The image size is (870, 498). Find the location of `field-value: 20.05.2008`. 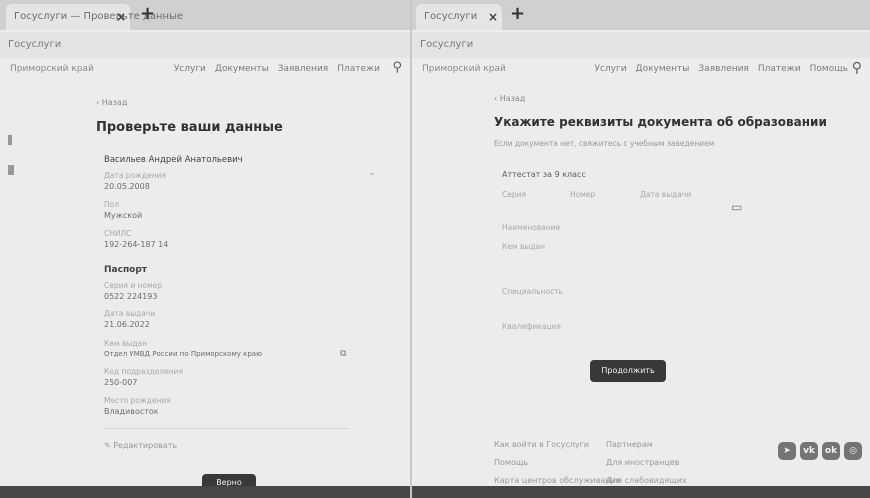

field-value: 20.05.2008 is located at coordinates (127, 186).